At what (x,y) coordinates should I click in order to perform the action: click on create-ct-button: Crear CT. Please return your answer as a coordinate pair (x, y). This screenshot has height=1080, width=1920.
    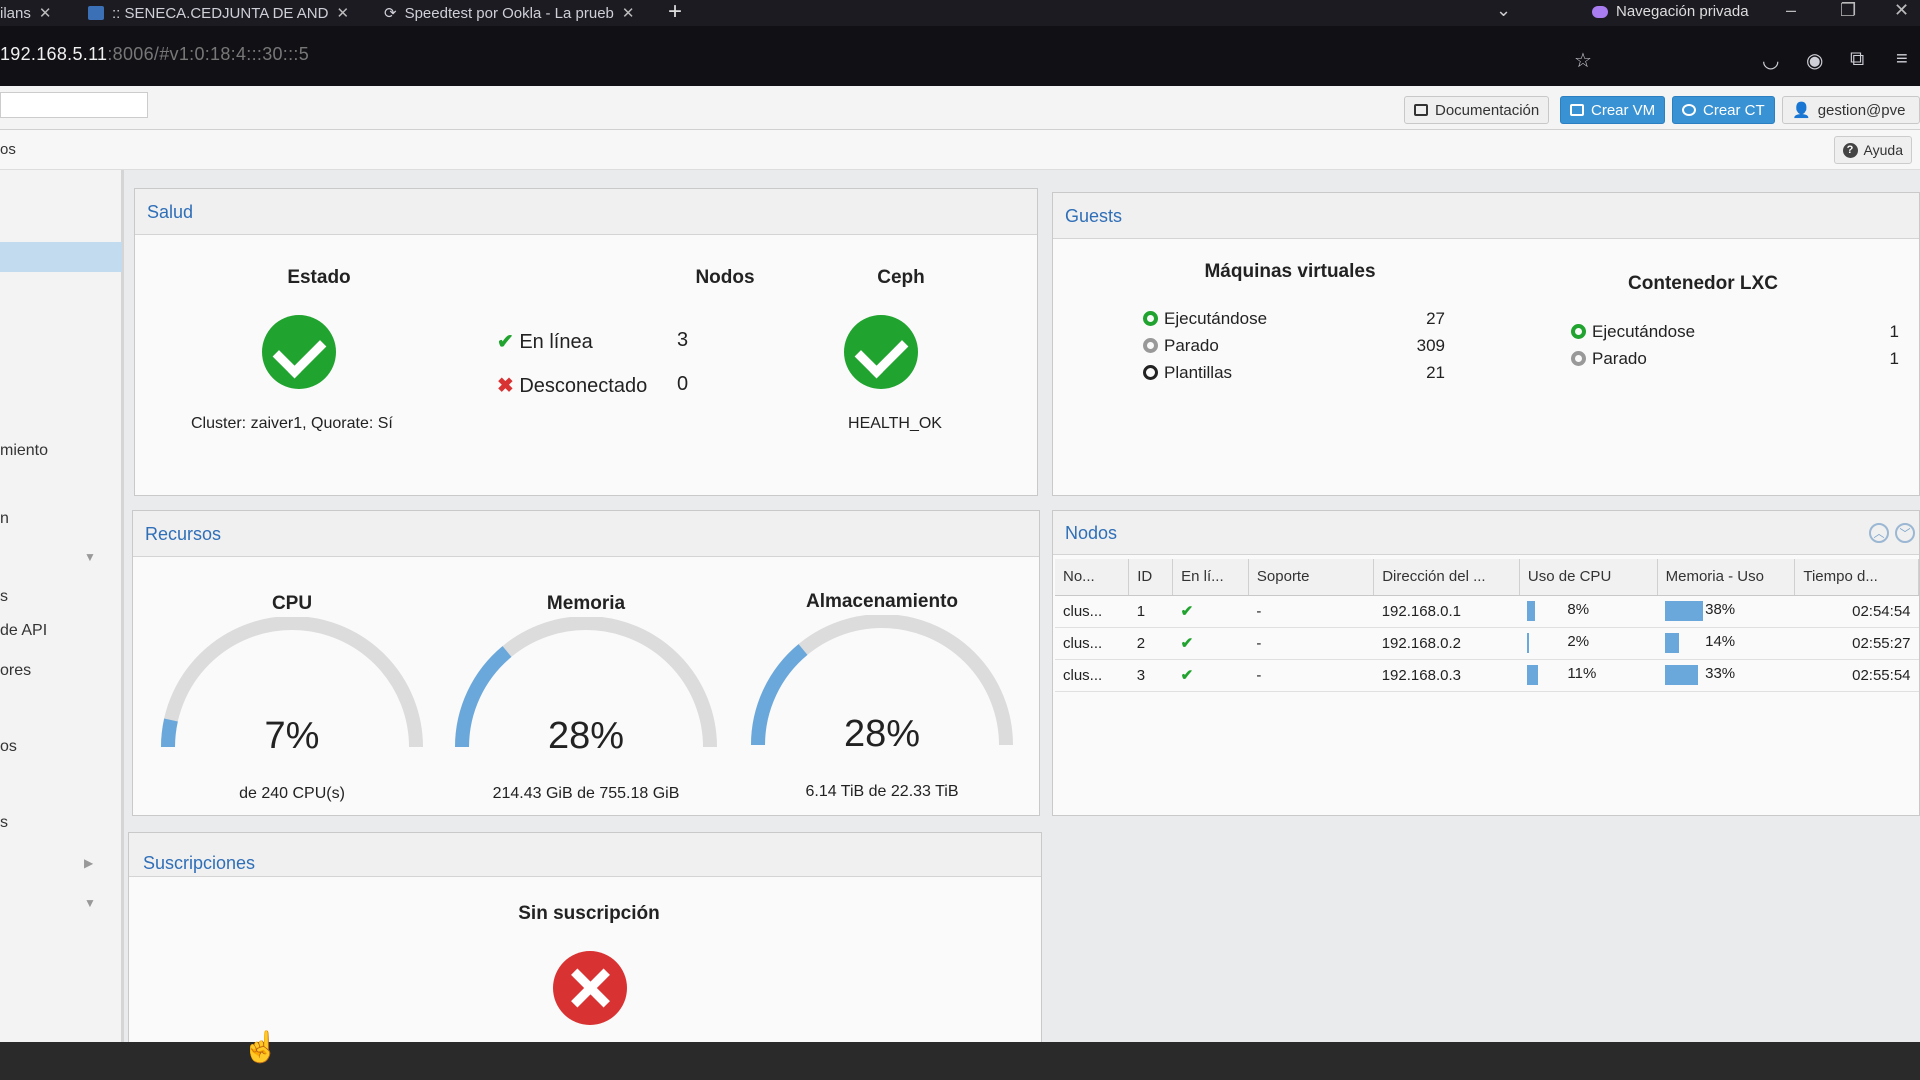
    Looking at the image, I should click on (1723, 110).